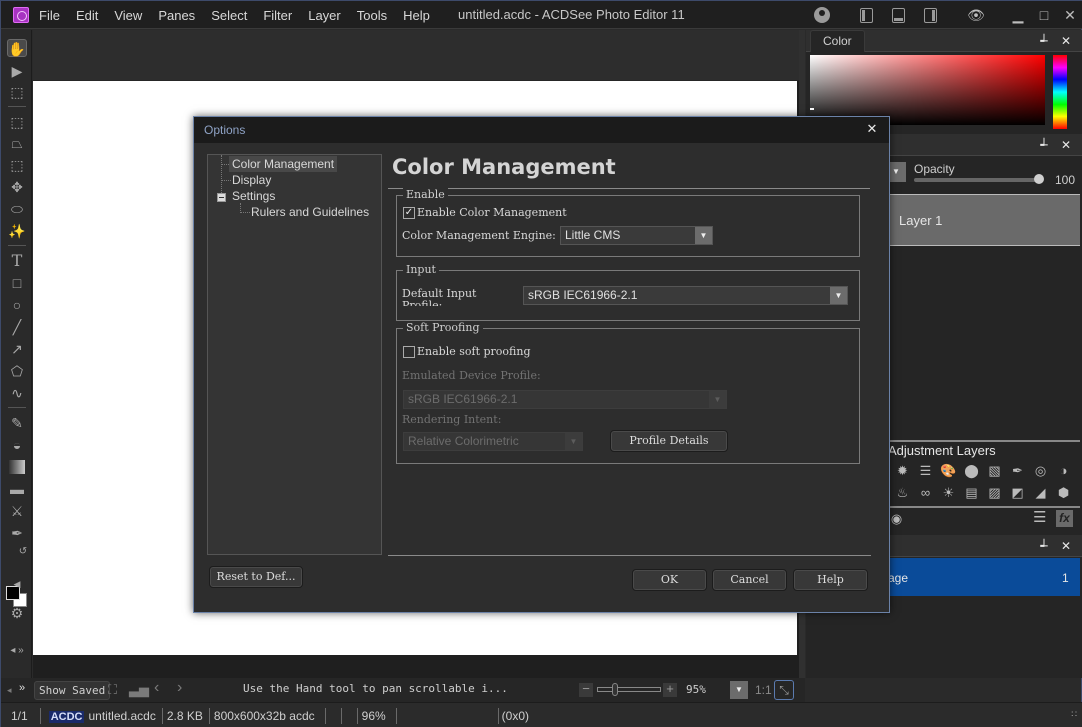 The width and height of the screenshot is (1082, 727). I want to click on menu-panes: Panes, so click(176, 15).